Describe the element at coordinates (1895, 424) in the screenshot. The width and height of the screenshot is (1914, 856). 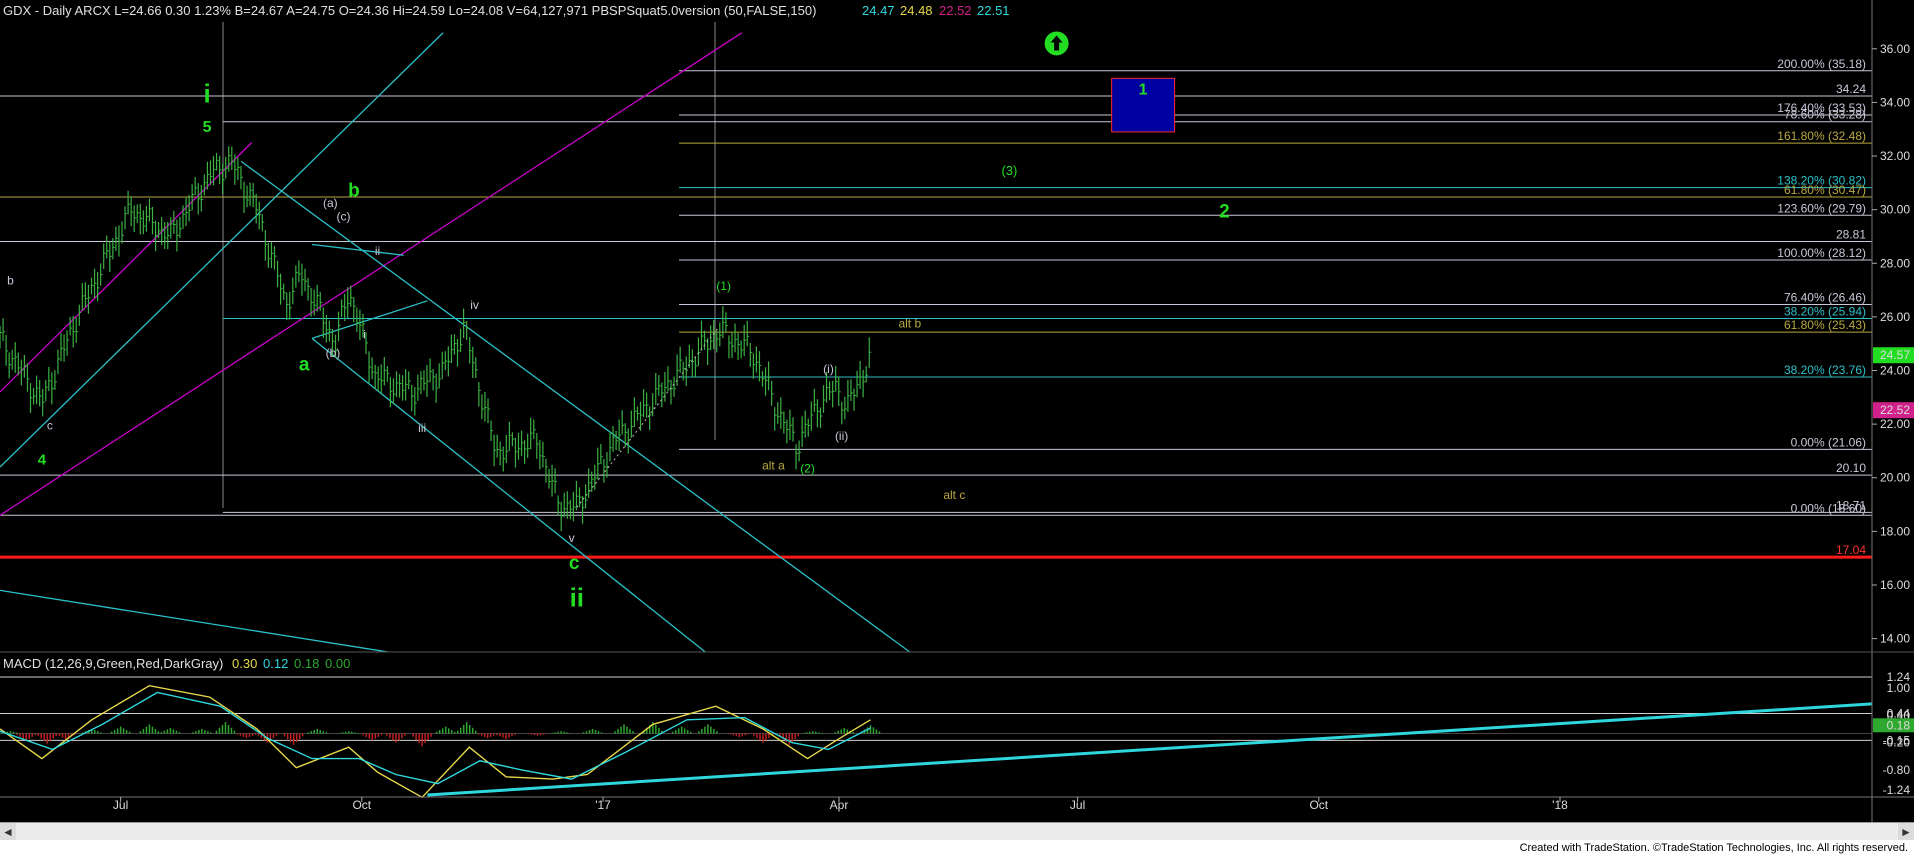
I see `price-tick-label: 22.00` at that location.